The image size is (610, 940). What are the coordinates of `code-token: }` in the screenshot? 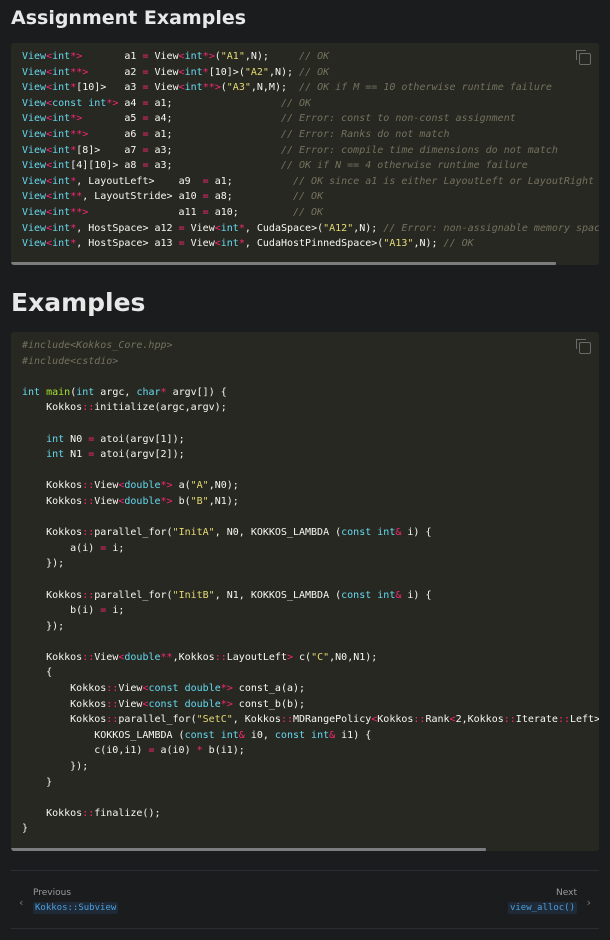 It's located at (25, 829).